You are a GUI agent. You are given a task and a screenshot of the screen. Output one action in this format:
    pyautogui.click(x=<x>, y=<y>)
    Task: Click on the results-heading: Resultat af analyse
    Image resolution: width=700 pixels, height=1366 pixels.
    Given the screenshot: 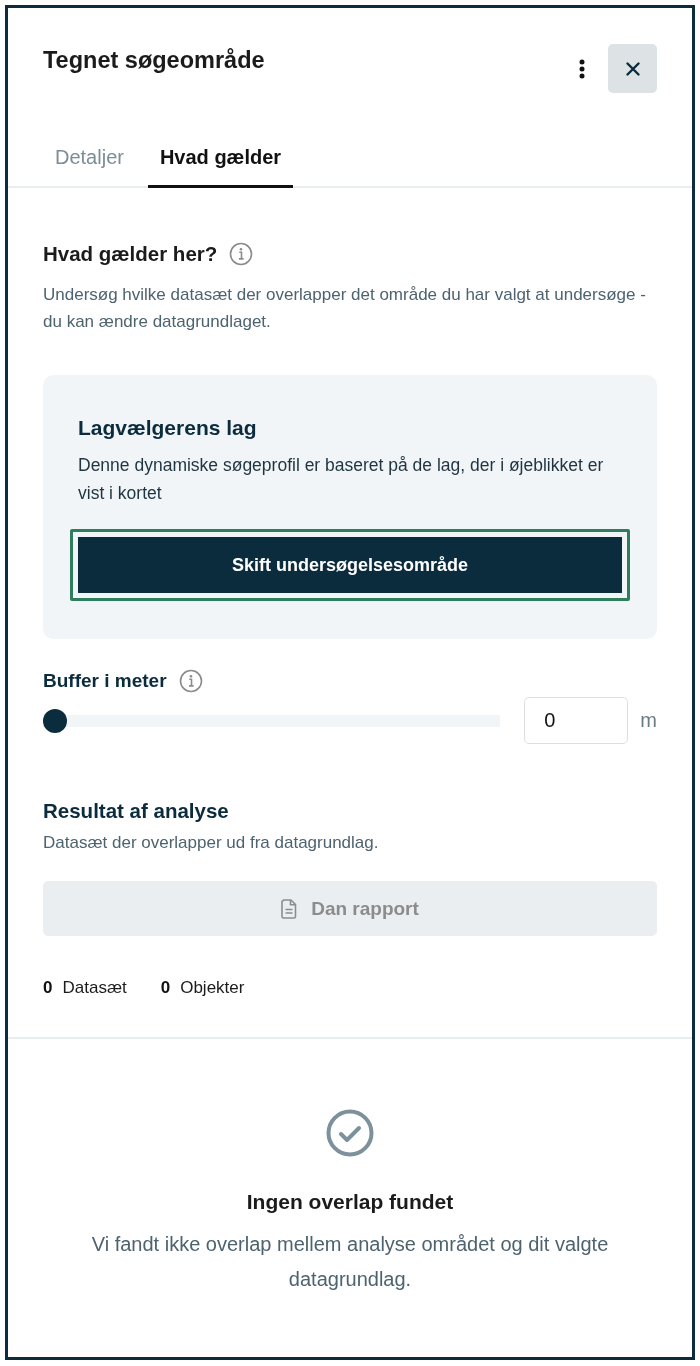 What is the action you would take?
    pyautogui.click(x=136, y=811)
    